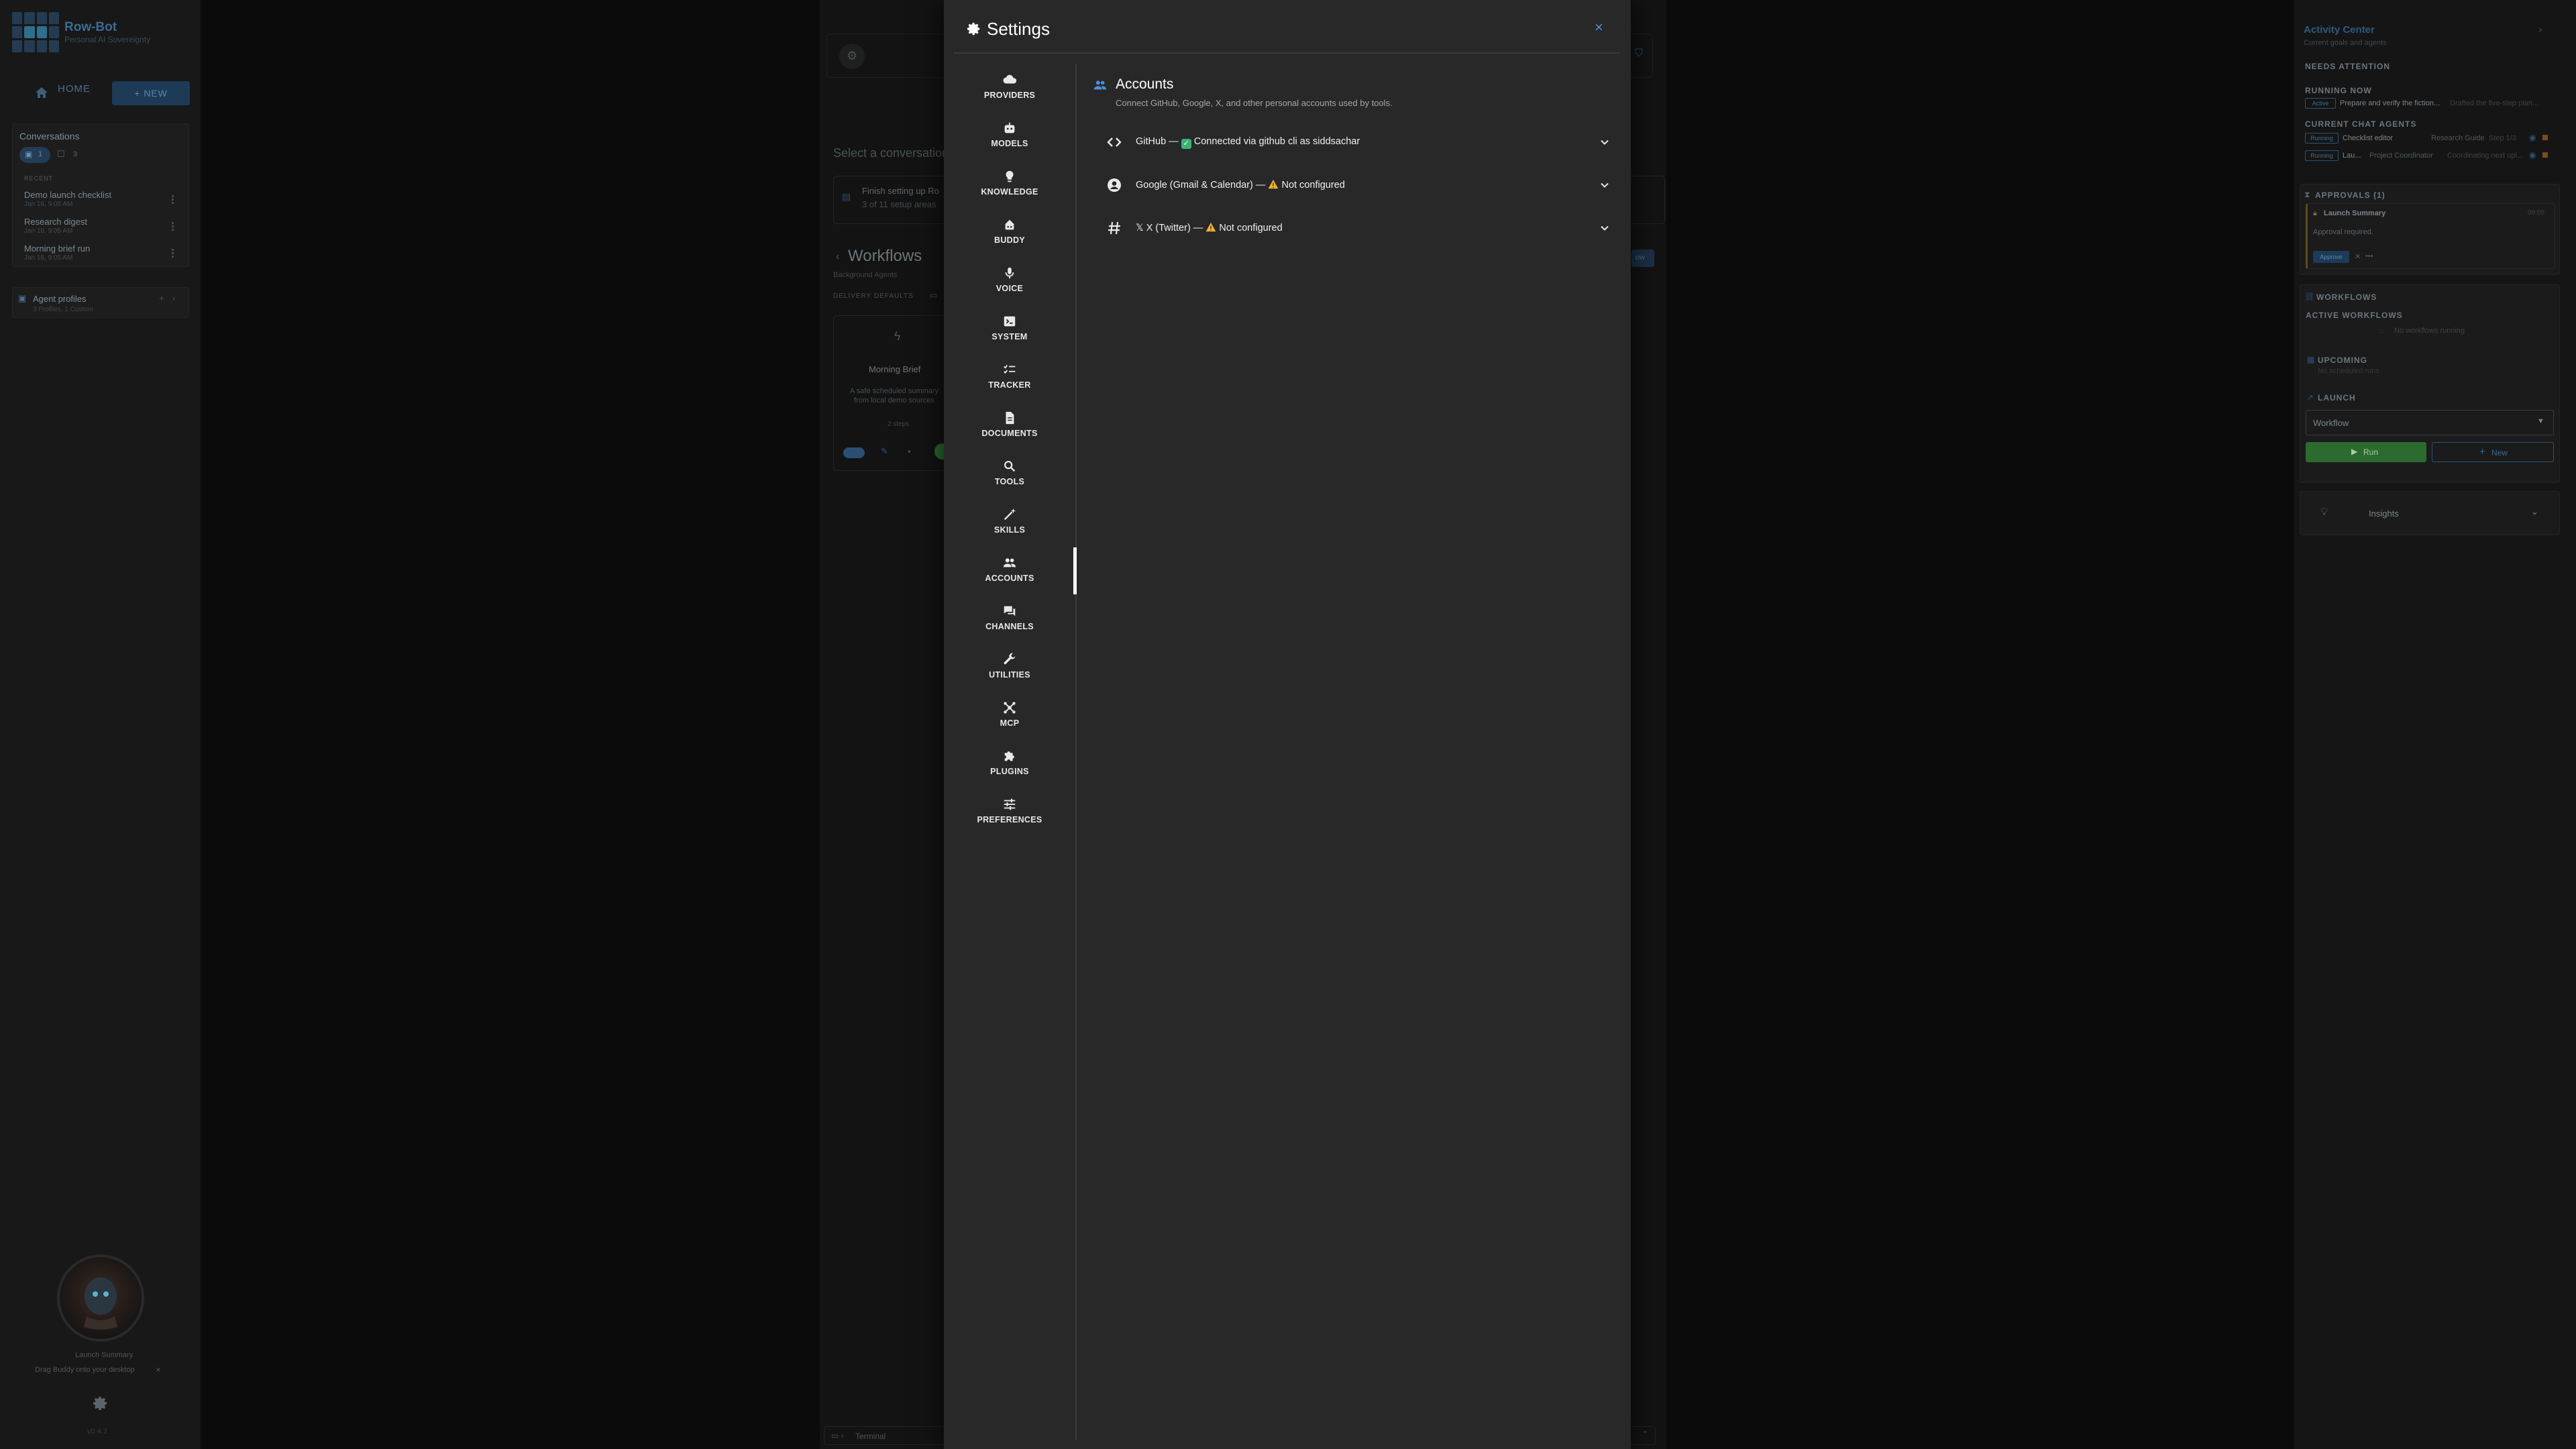  What do you see at coordinates (1009, 521) in the screenshot?
I see `nav-skills: SKILLS` at bounding box center [1009, 521].